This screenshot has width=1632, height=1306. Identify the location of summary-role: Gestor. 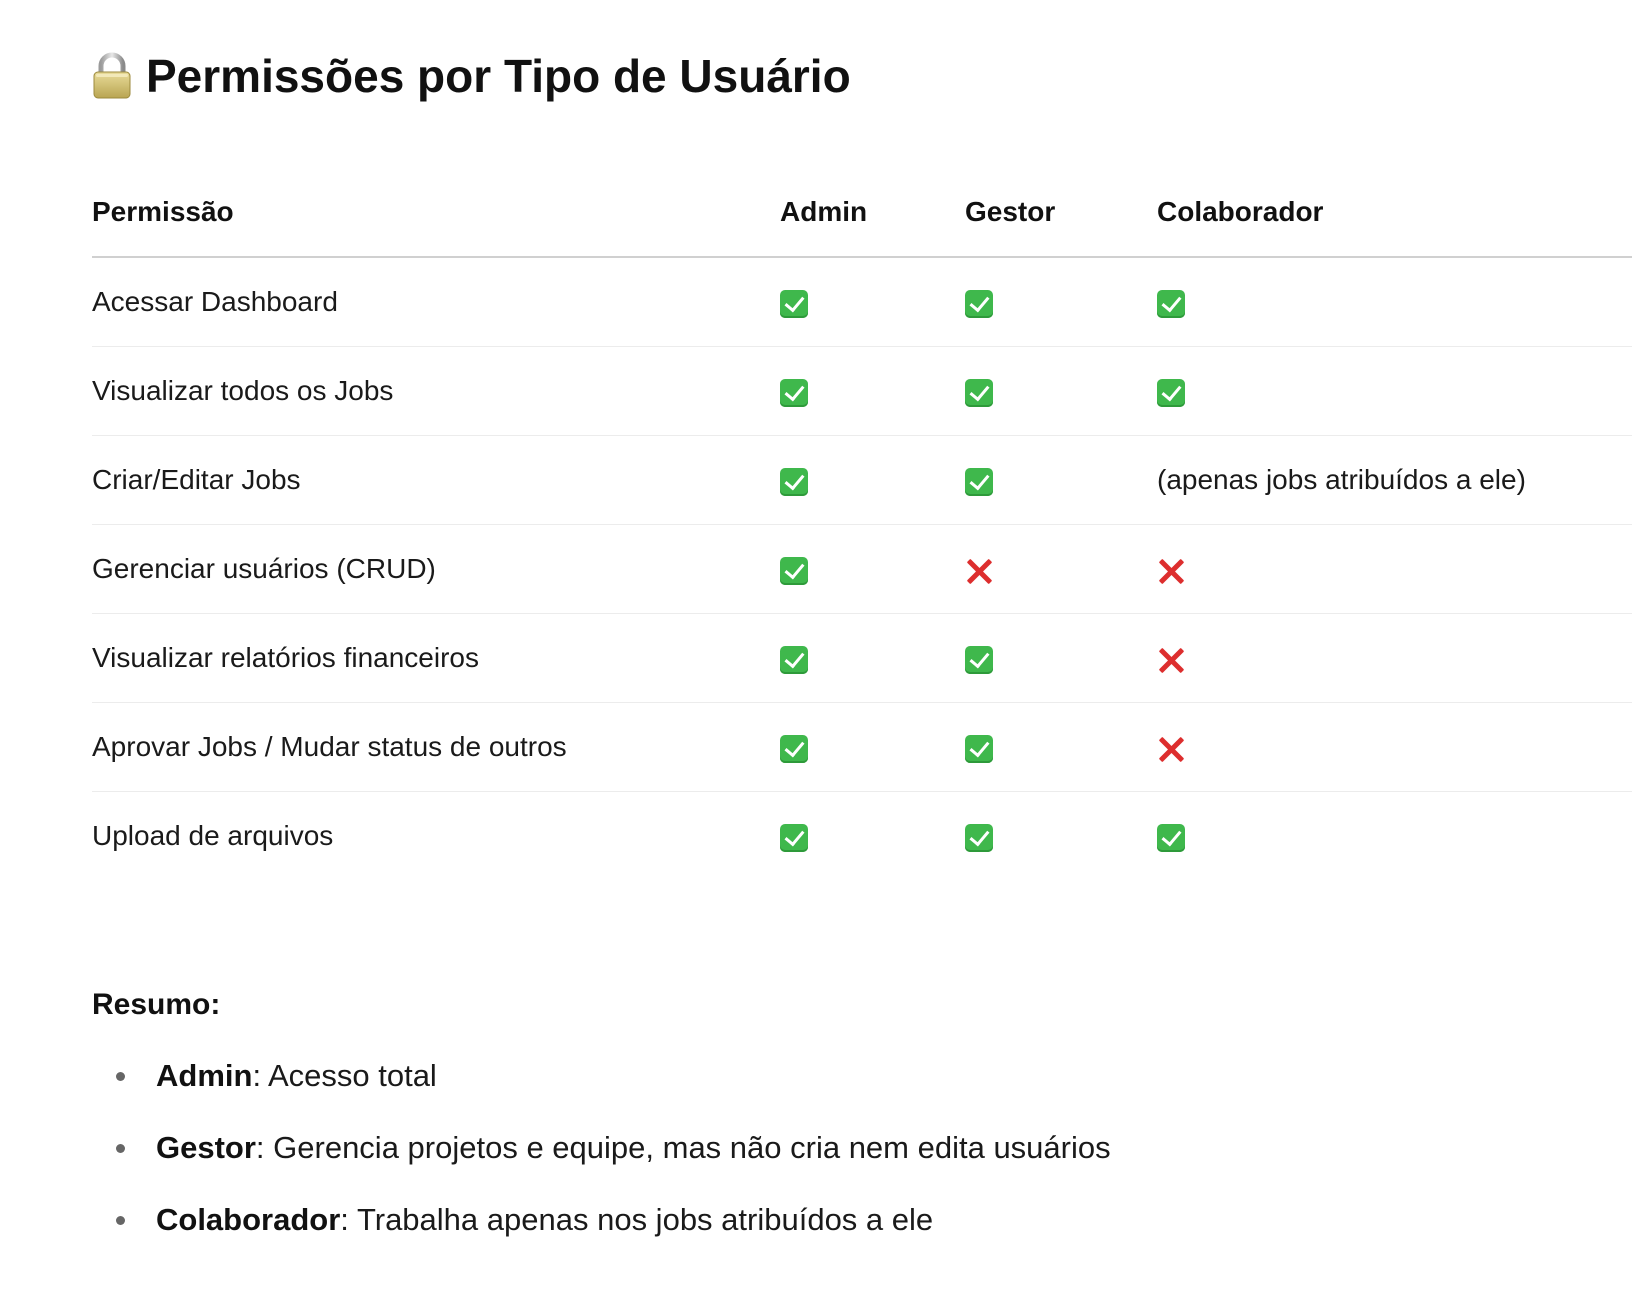
(206, 1147).